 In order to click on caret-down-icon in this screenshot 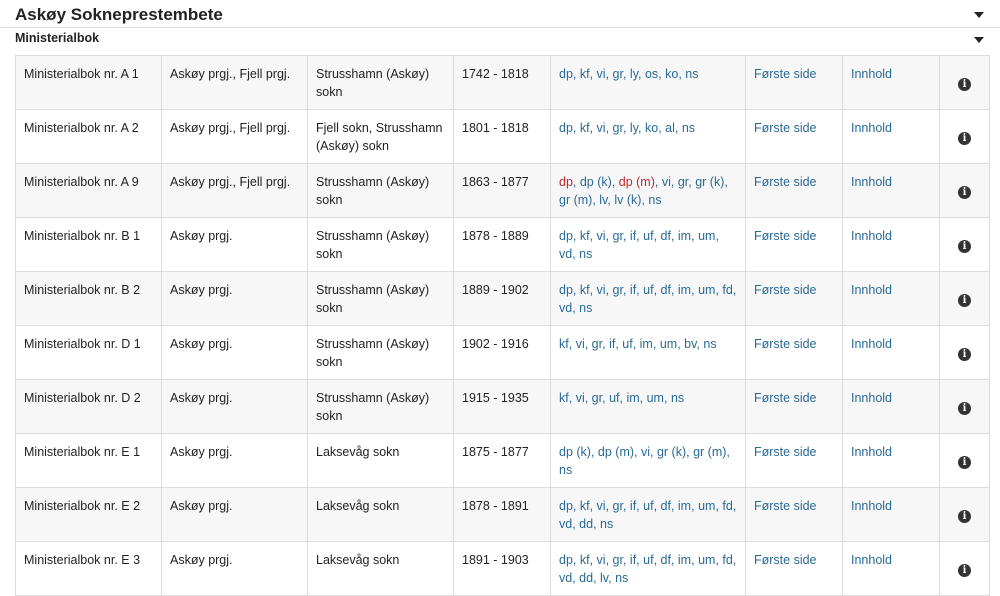, I will do `click(979, 15)`.